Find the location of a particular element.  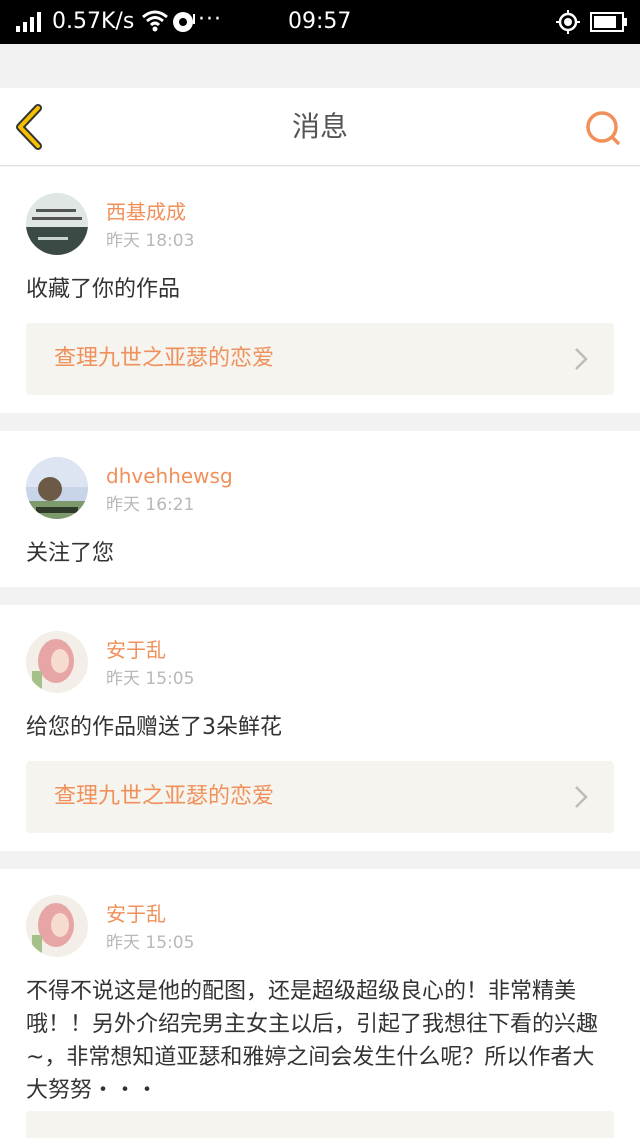

timestamp: 昨天 18:03 is located at coordinates (150, 241).